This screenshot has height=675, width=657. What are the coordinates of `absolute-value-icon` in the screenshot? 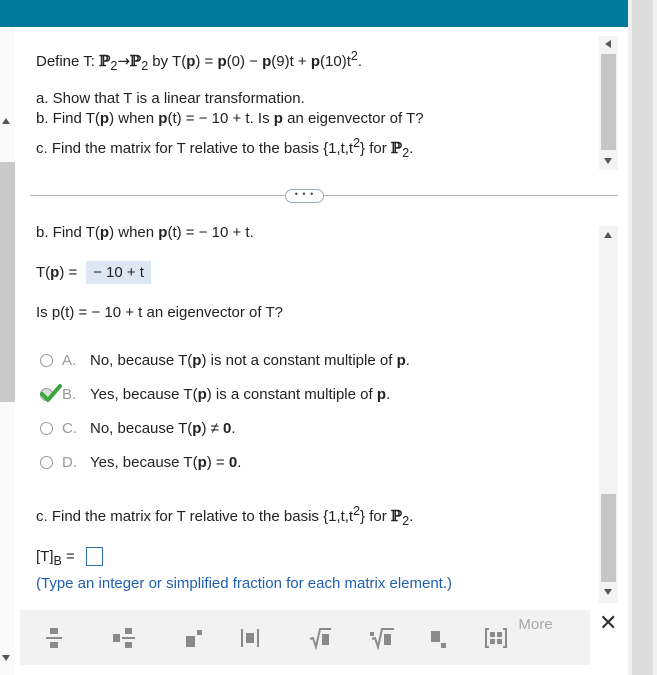 It's located at (250, 638).